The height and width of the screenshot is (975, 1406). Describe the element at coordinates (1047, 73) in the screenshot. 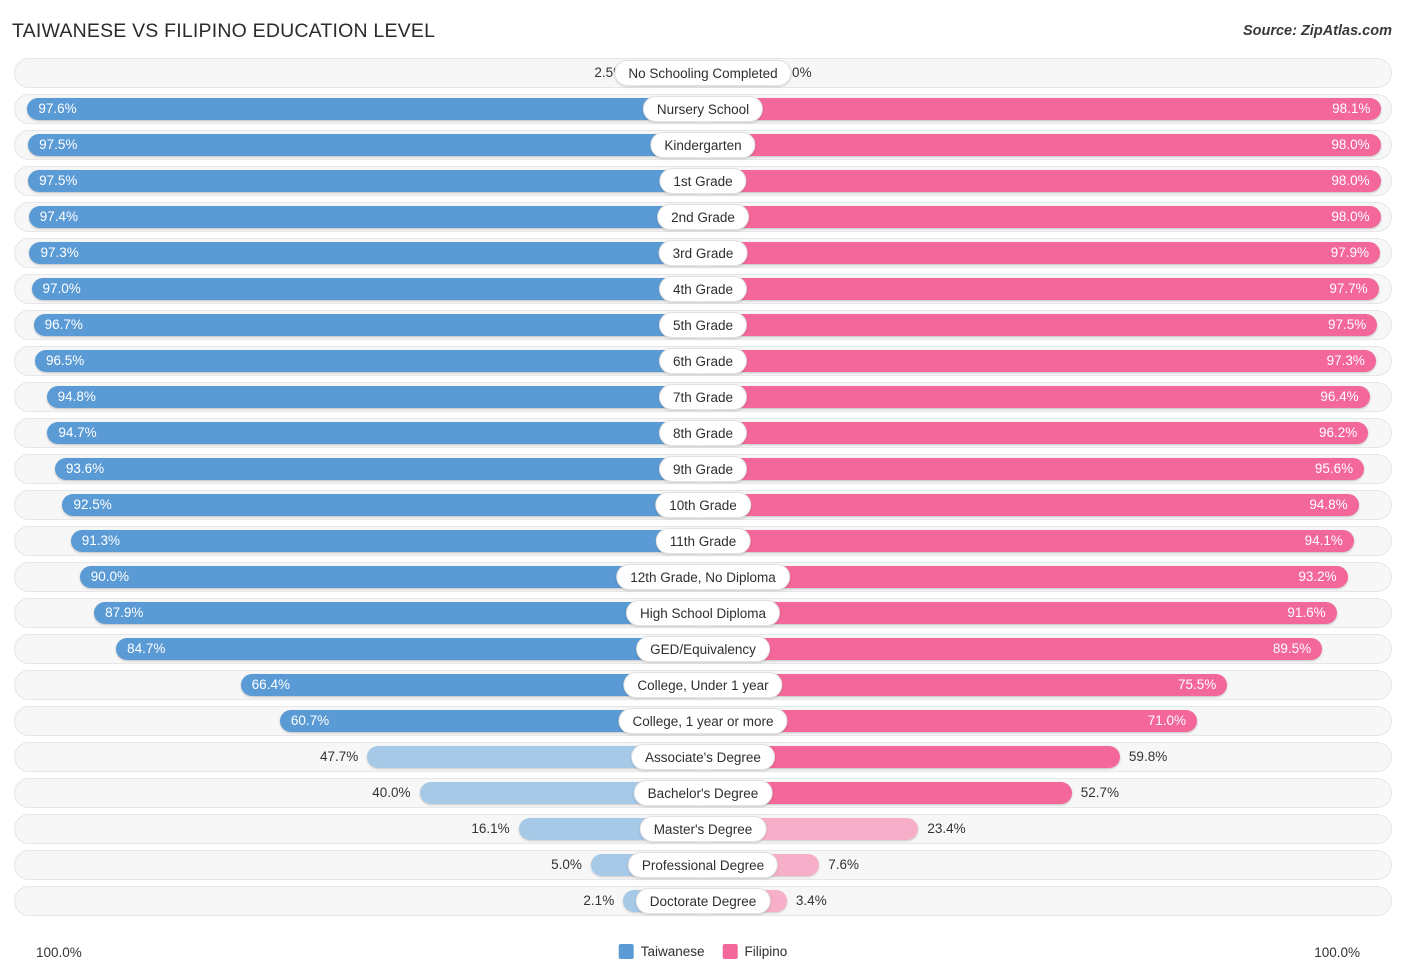

I see `row-right-half: 2.0%` at that location.